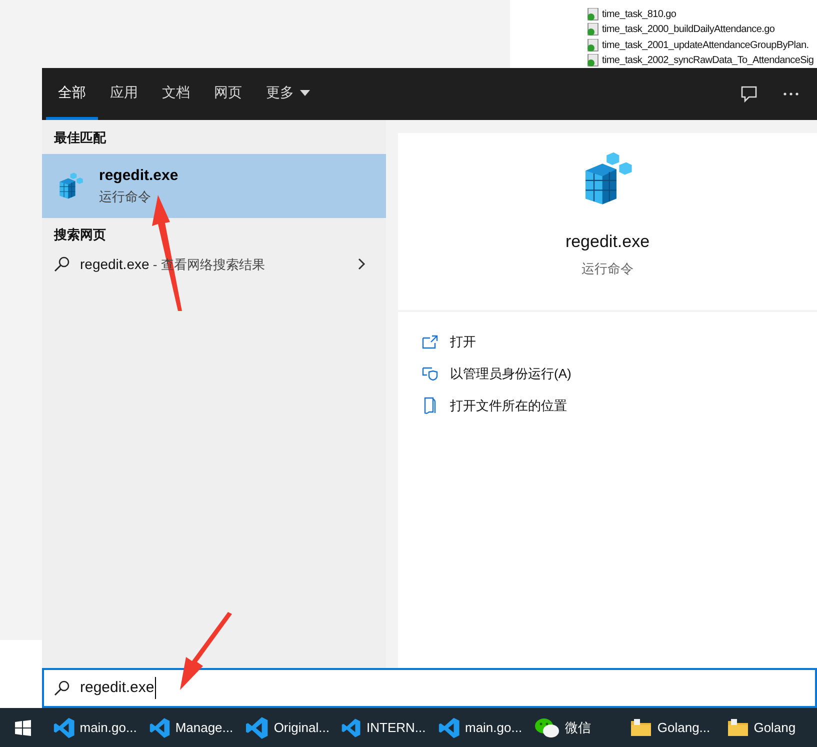 This screenshot has width=817, height=747. What do you see at coordinates (639, 14) in the screenshot?
I see `file-name: time_task_810.go` at bounding box center [639, 14].